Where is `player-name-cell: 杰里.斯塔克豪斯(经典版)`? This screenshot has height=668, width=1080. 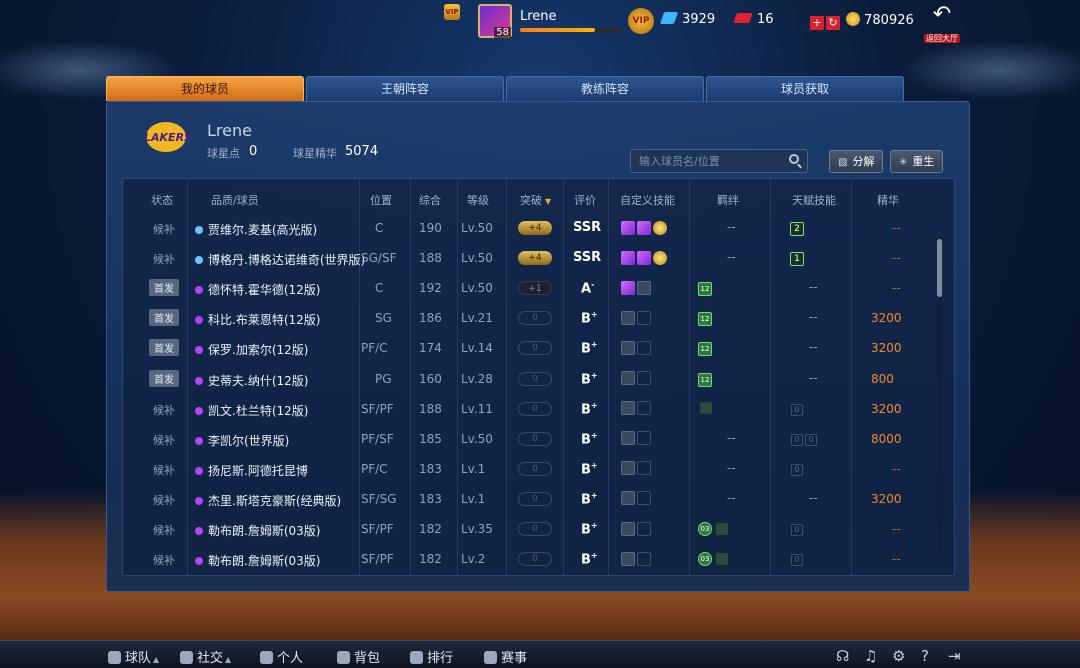
player-name-cell: 杰里.斯塔克豪斯(经典版) is located at coordinates (268, 500).